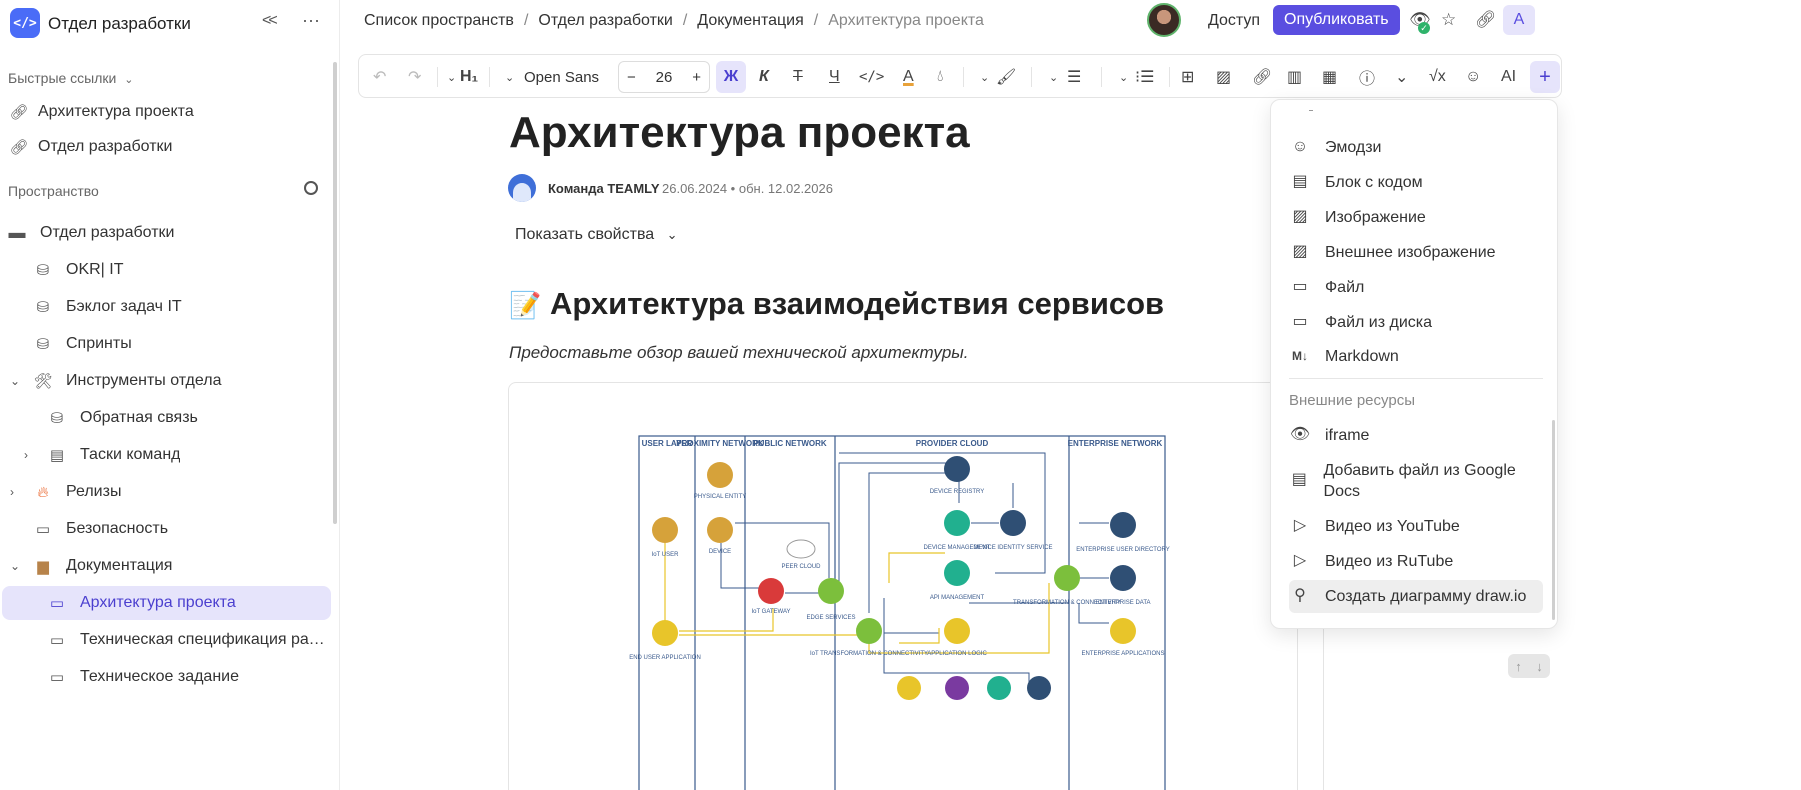  Describe the element at coordinates (311, 20) in the screenshot. I see `more-icon: ···` at that location.